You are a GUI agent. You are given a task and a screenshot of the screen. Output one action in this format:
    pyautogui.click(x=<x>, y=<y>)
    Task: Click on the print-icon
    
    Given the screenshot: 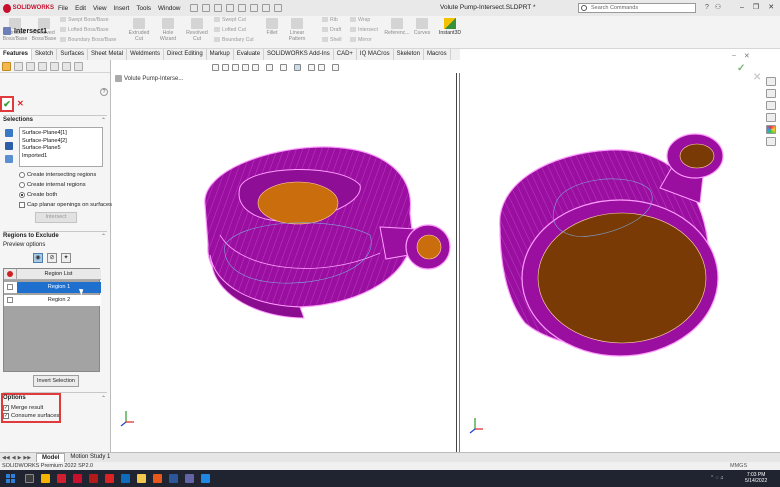 What is the action you would take?
    pyautogui.click(x=230, y=8)
    